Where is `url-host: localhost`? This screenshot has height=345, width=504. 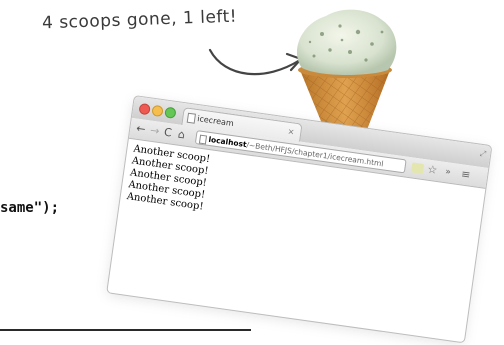 url-host: localhost is located at coordinates (227, 142).